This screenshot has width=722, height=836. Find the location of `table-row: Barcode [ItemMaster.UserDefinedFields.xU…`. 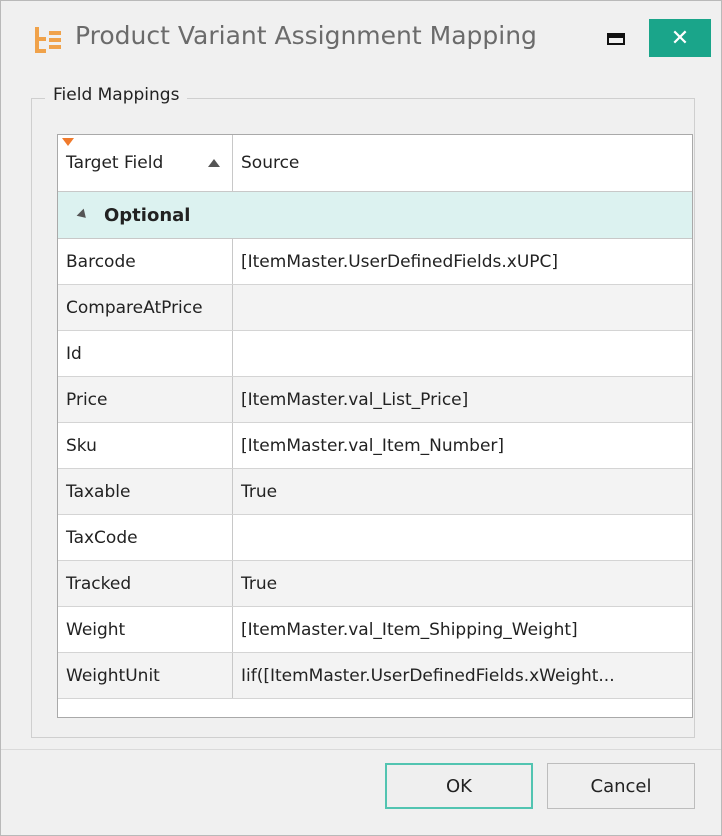

table-row: Barcode [ItemMaster.UserDefinedFields.xU… is located at coordinates (375, 262).